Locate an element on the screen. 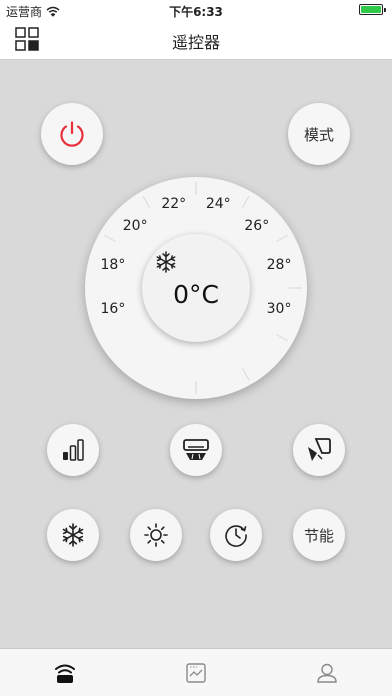 Image resolution: width=392 pixels, height=696 pixels. vertical-swing-button is located at coordinates (196, 450).